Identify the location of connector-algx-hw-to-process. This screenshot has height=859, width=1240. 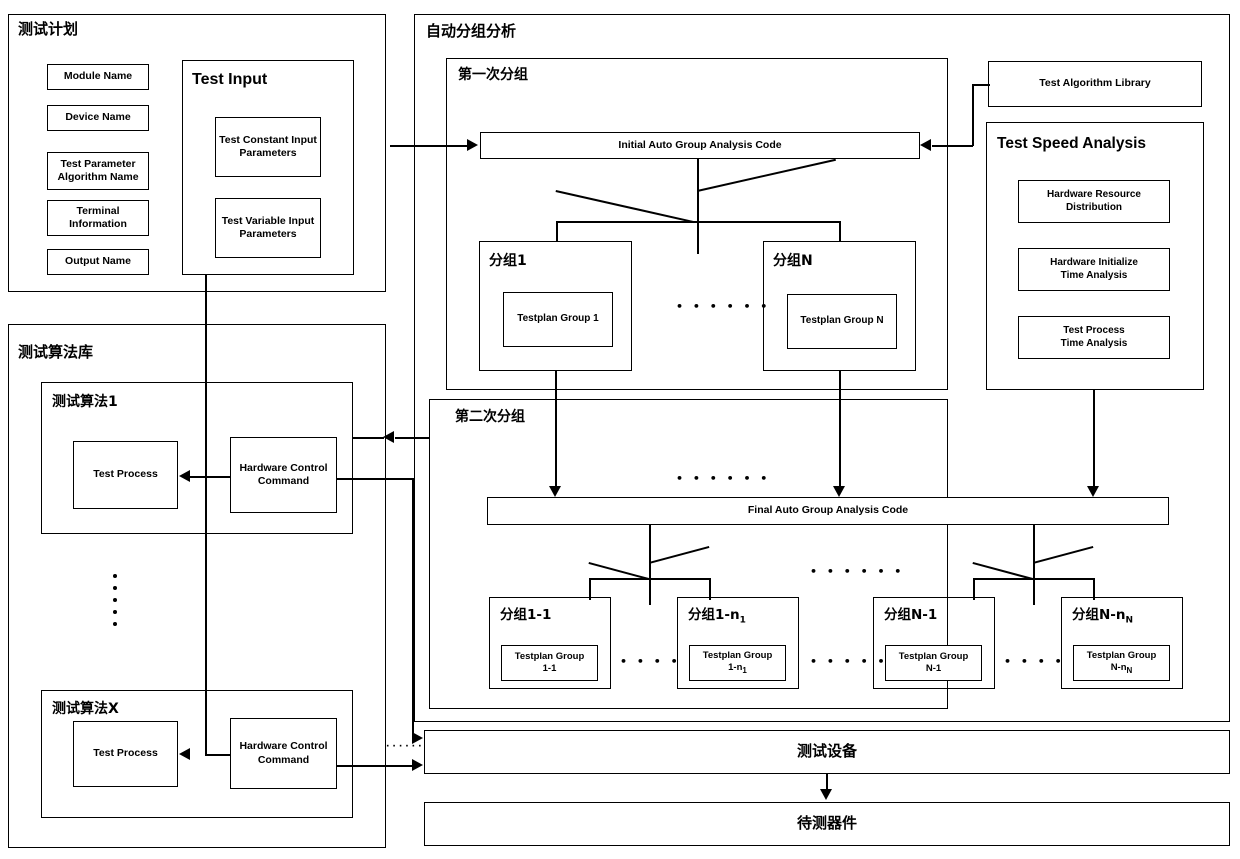
(217, 755).